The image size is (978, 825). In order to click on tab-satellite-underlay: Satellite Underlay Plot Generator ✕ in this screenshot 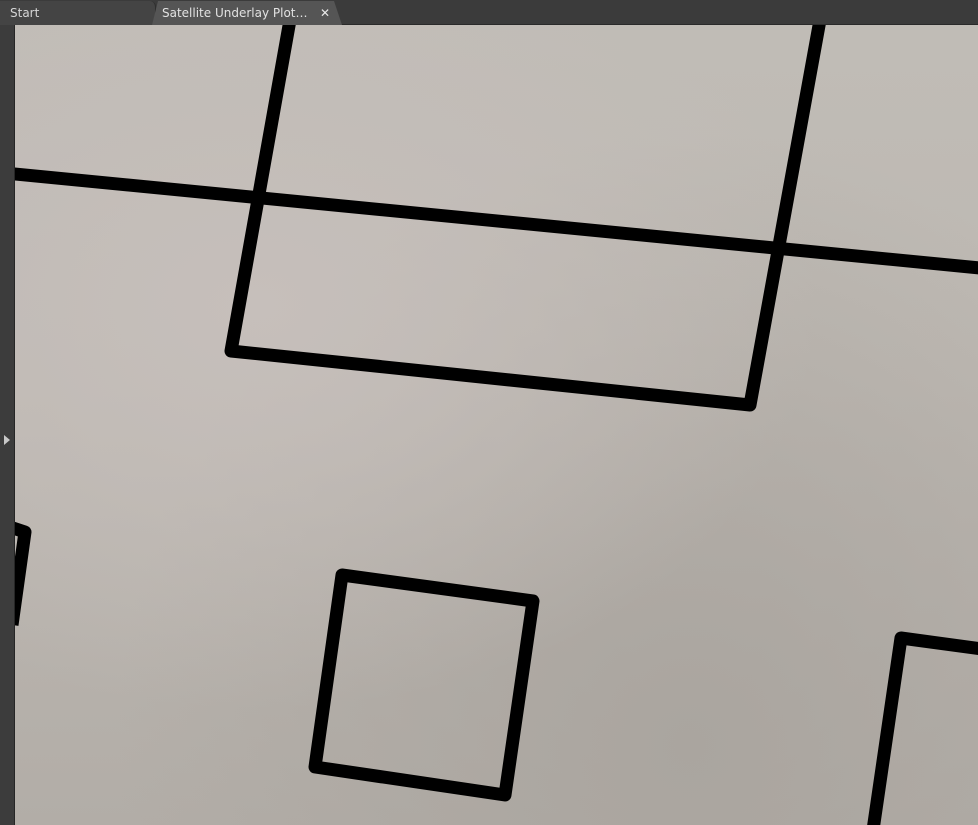, I will do `click(247, 13)`.